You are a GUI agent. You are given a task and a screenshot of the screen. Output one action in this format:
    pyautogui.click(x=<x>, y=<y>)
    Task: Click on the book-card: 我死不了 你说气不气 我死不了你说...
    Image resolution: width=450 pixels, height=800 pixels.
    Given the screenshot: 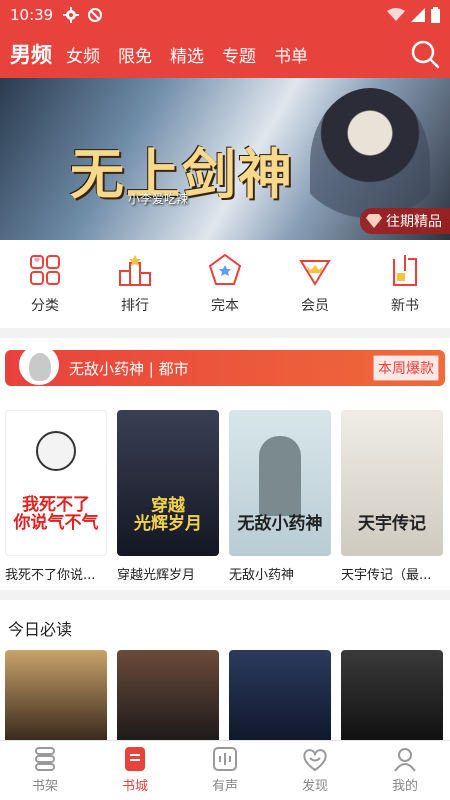 What is the action you would take?
    pyautogui.click(x=57, y=496)
    